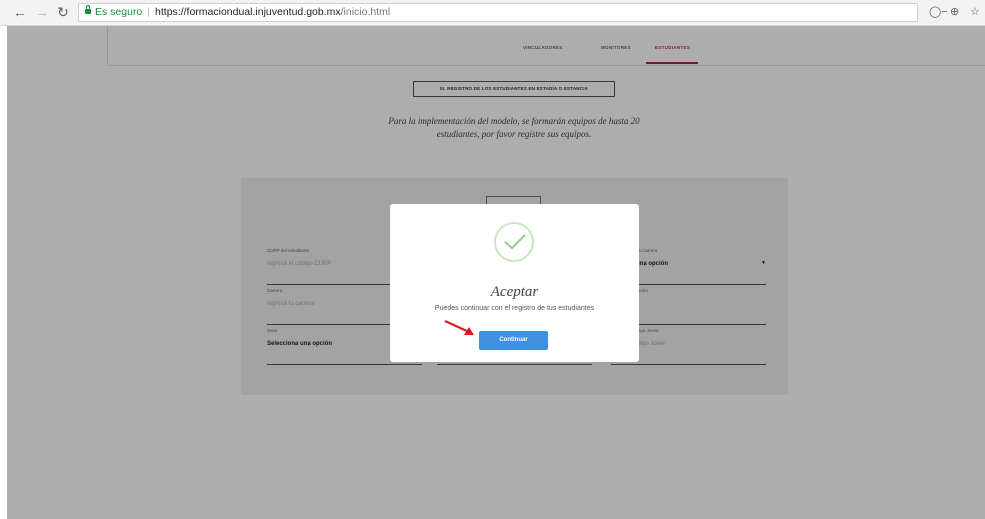 This screenshot has height=519, width=985. I want to click on arrow-left-icon: ←, so click(20, 12).